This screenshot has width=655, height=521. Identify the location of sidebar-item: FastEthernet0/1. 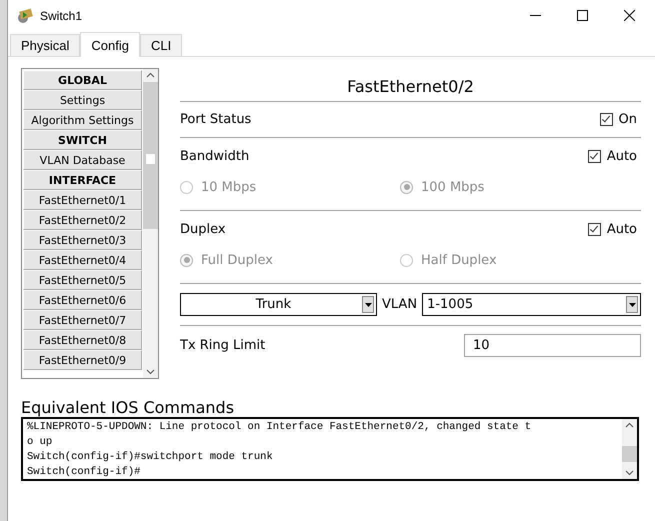
(82, 200).